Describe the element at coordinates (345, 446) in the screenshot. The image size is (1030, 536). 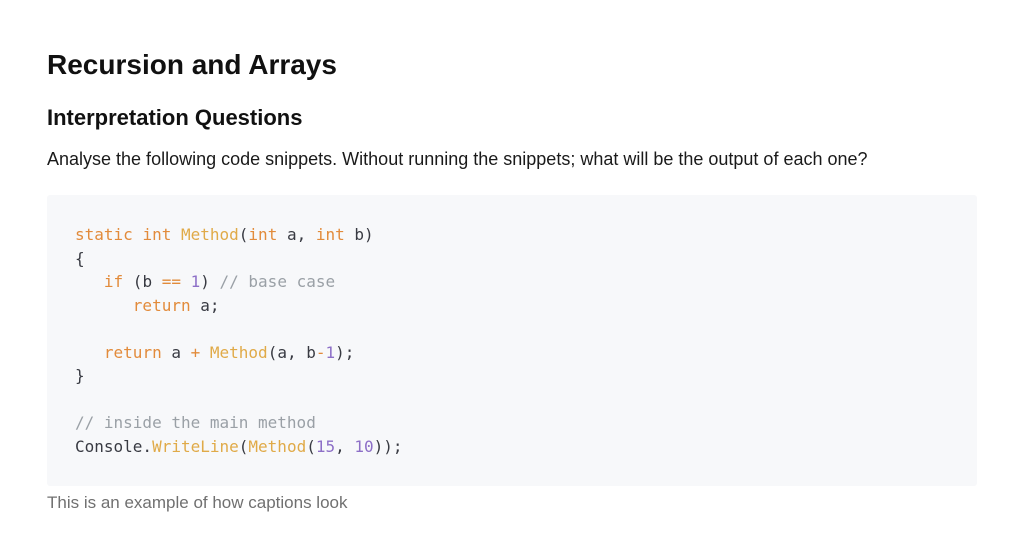
I see `code-text: ,` at that location.